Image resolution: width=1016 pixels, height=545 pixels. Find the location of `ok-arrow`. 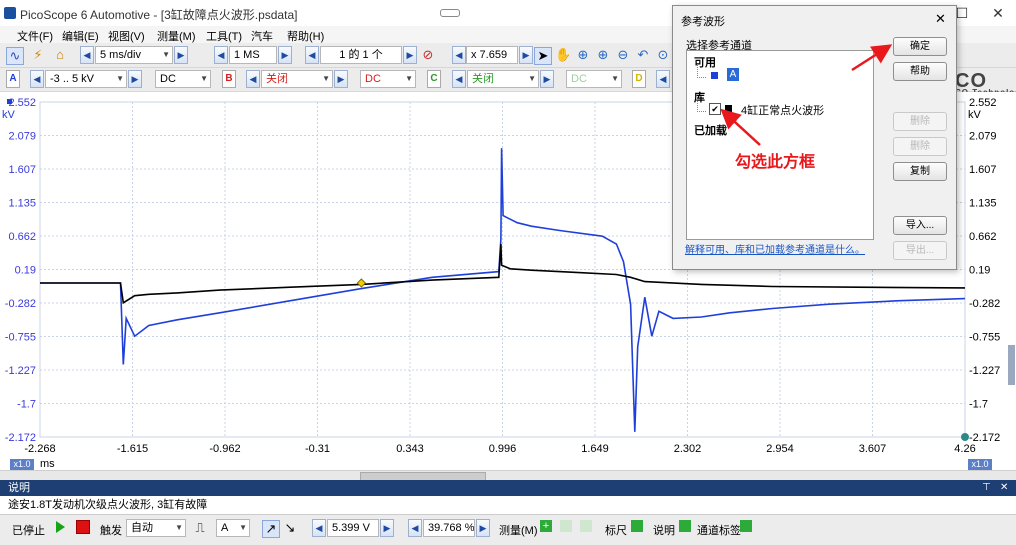

ok-arrow is located at coordinates (872, 58).